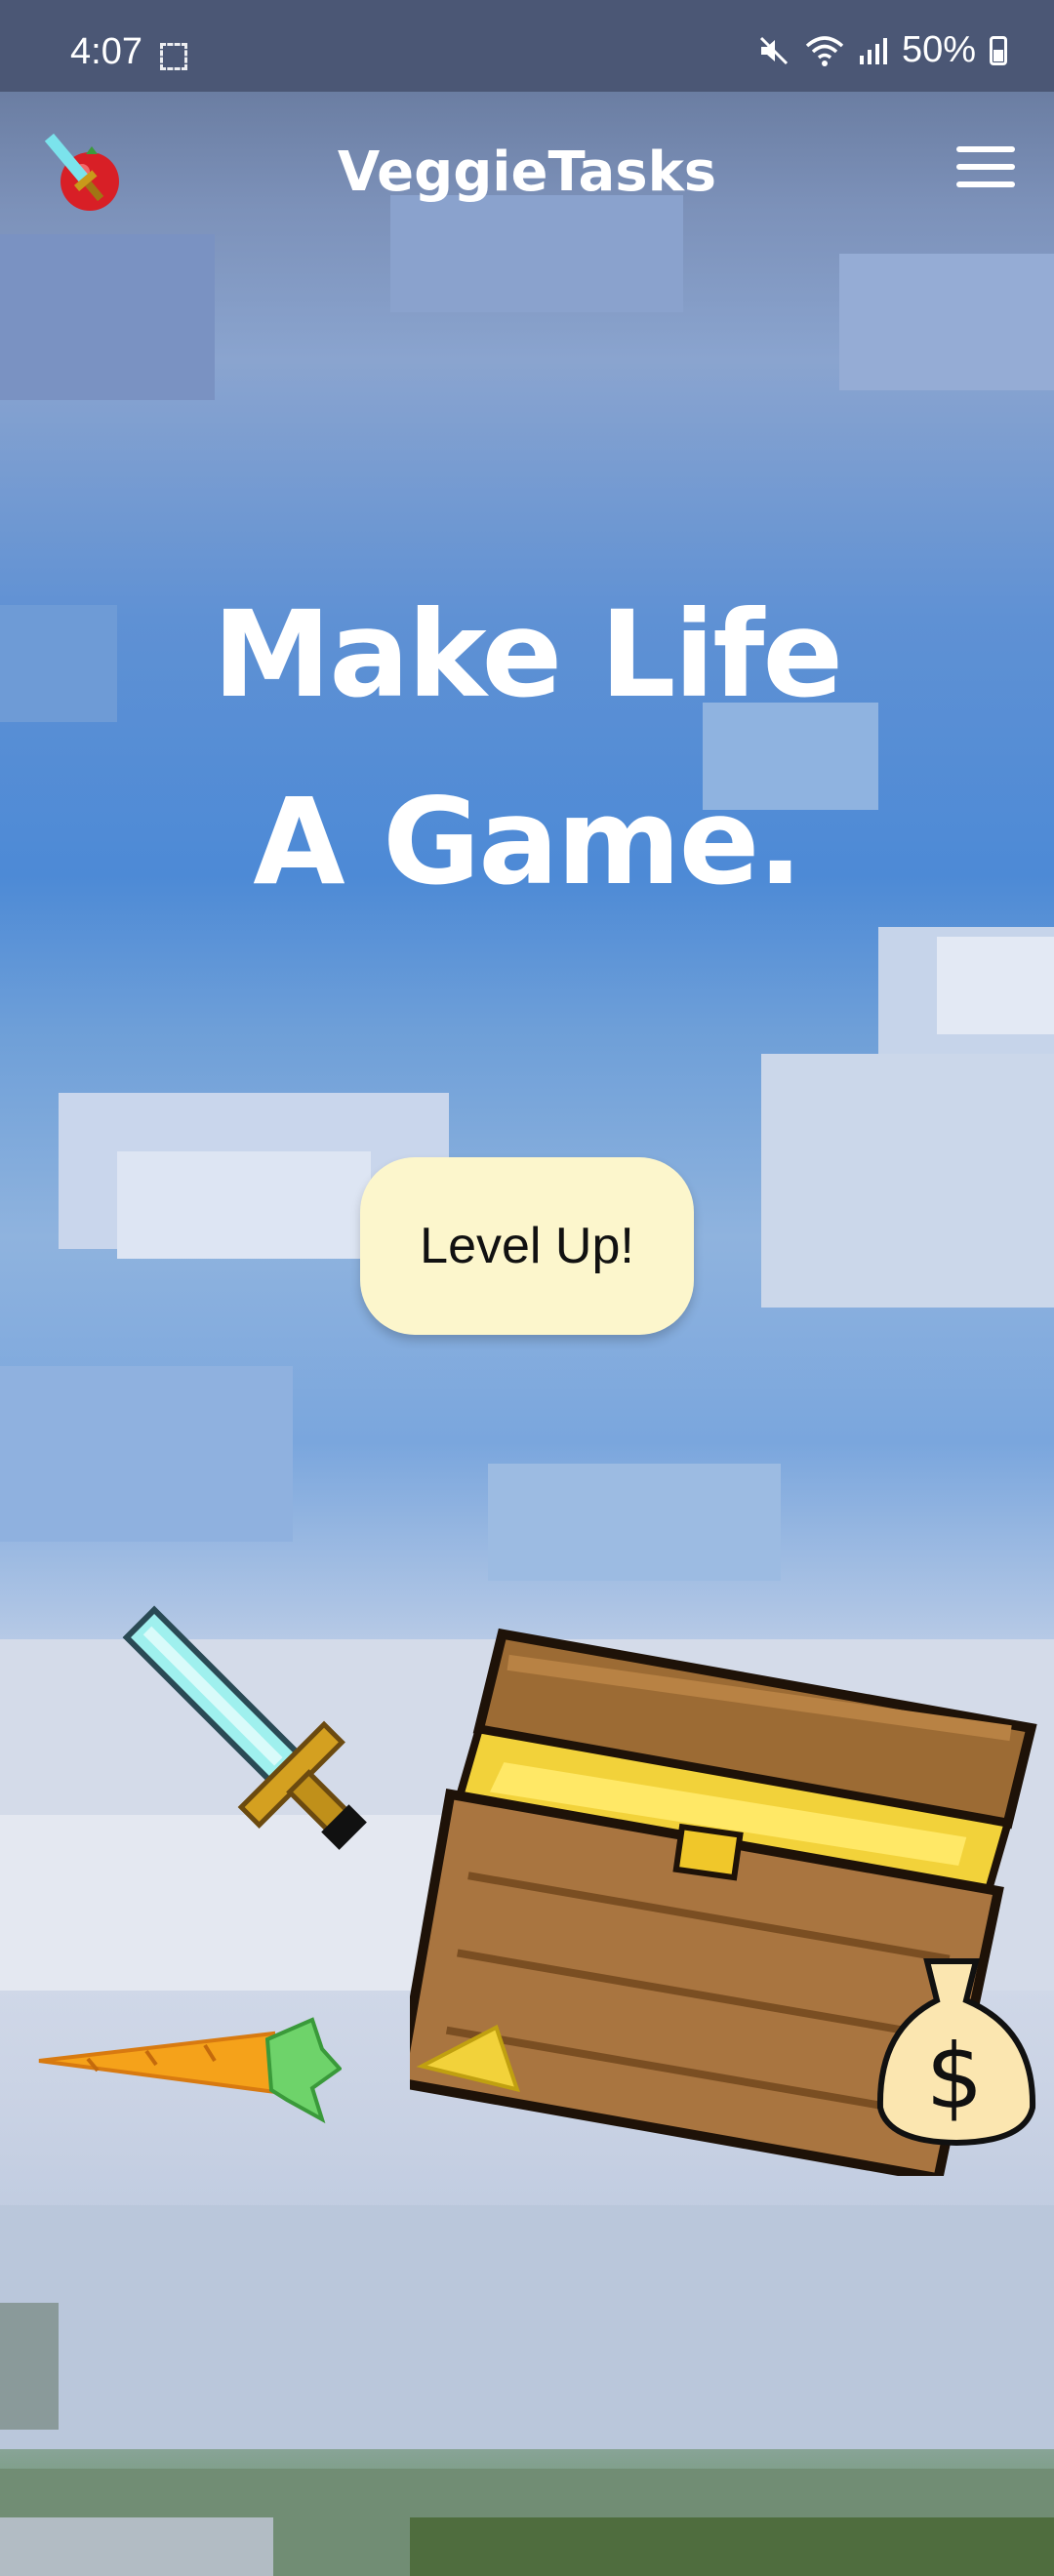 This screenshot has height=2576, width=1054. Describe the element at coordinates (244, 1727) in the screenshot. I see `diamond-sword-icon` at that location.